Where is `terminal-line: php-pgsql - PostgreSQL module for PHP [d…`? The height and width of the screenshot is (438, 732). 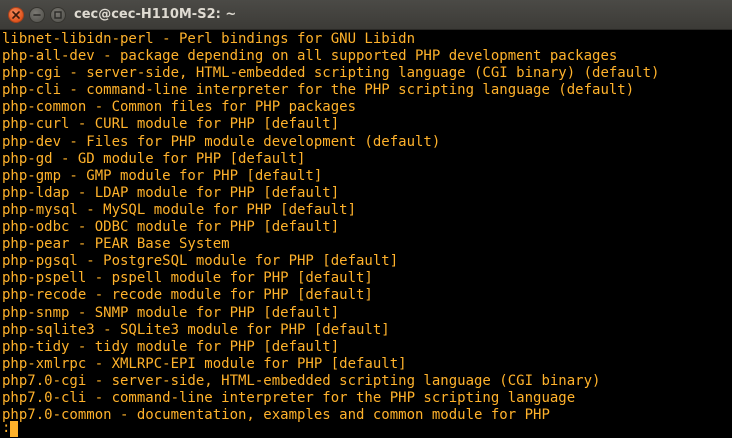 terminal-line: php-pgsql - PostgreSQL module for PHP [d… is located at coordinates (200, 261).